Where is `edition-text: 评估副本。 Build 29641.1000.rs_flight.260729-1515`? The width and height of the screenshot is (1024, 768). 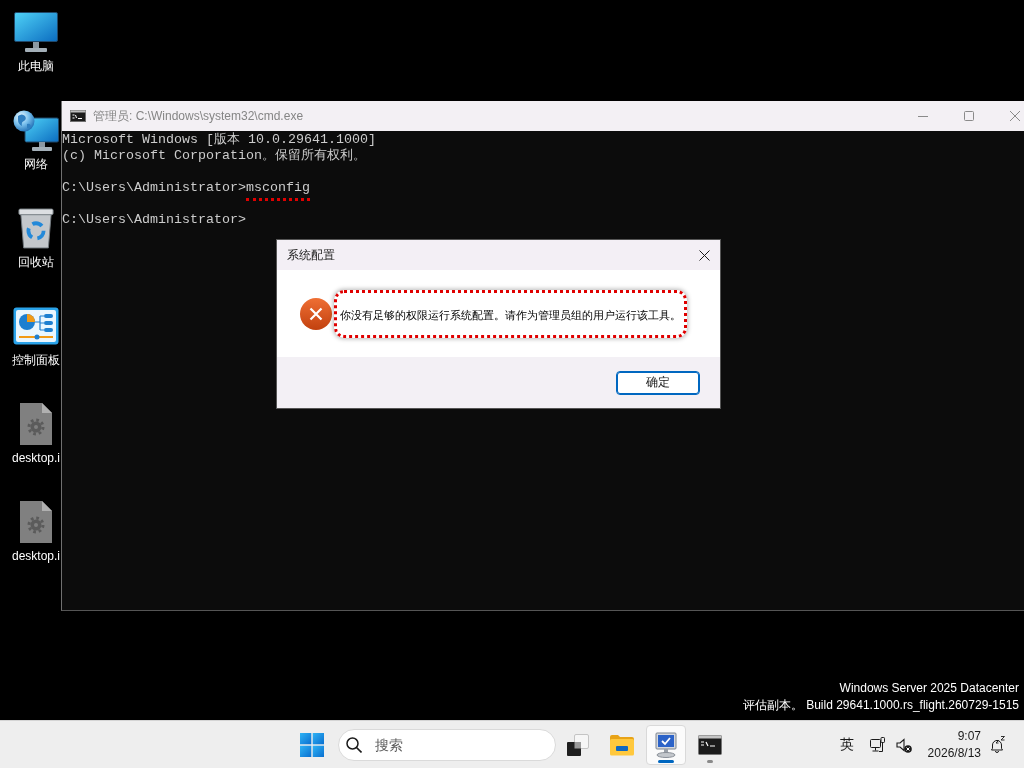
edition-text: 评估副本。 Build 29641.1000.rs_flight.260729-1515 is located at coordinates (880, 705).